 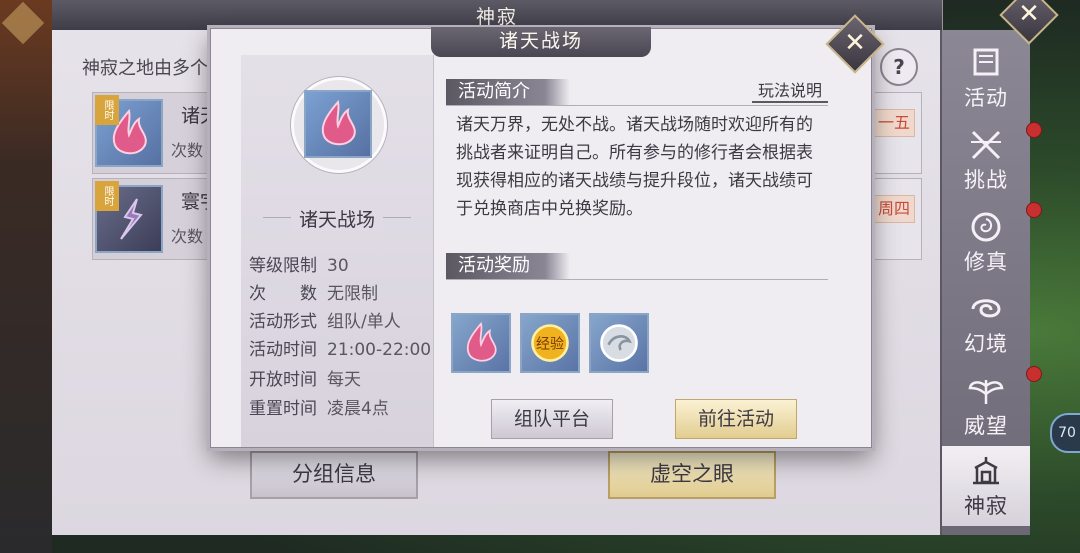 What do you see at coordinates (986, 145) in the screenshot?
I see `crossed-swords-icon` at bounding box center [986, 145].